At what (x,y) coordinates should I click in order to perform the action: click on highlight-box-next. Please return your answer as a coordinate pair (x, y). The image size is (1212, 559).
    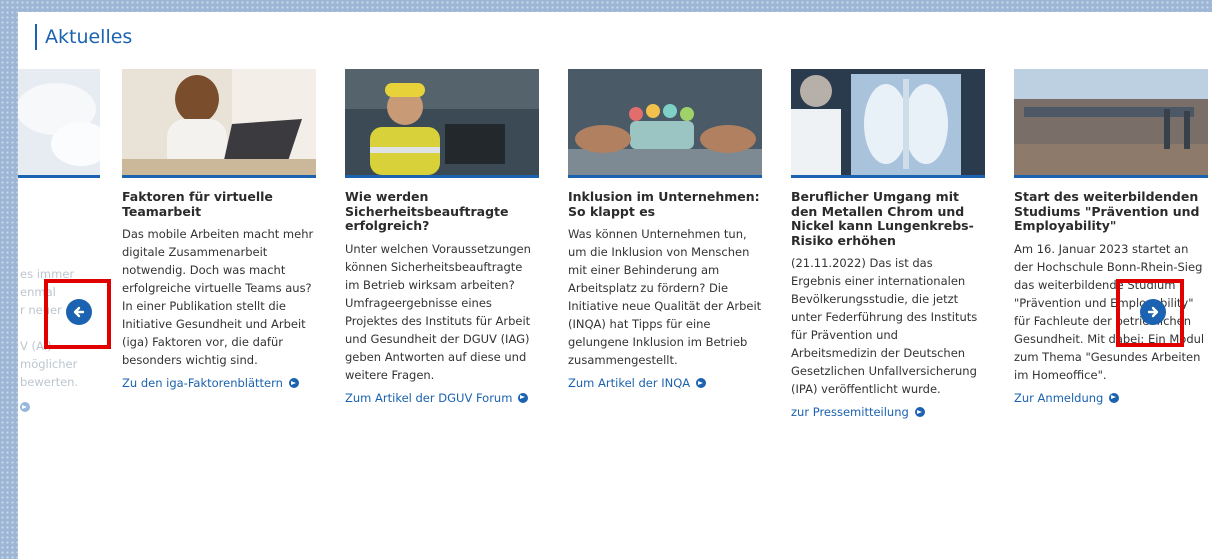
    Looking at the image, I should click on (1150, 313).